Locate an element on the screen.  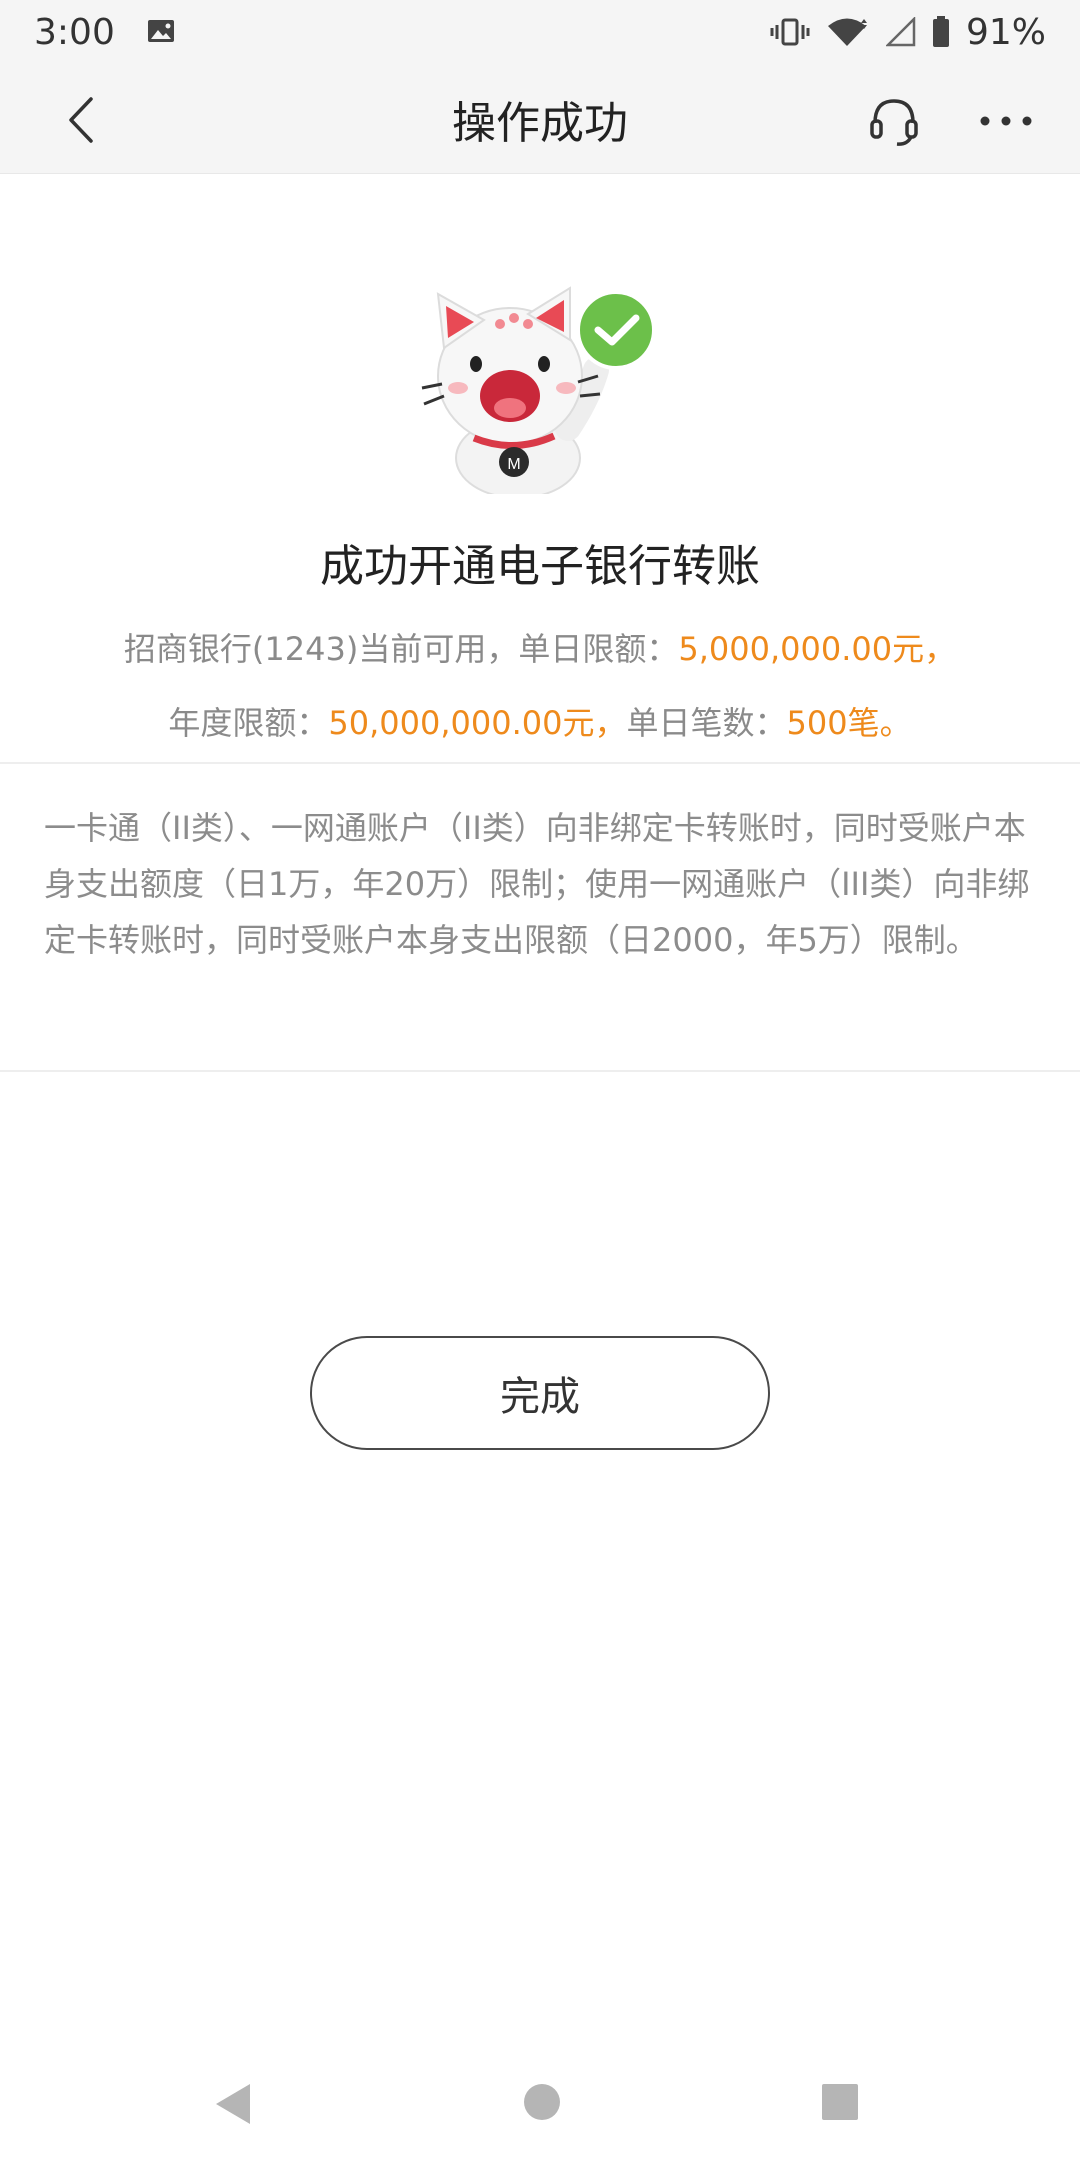
nav-home-button is located at coordinates (542, 2104).